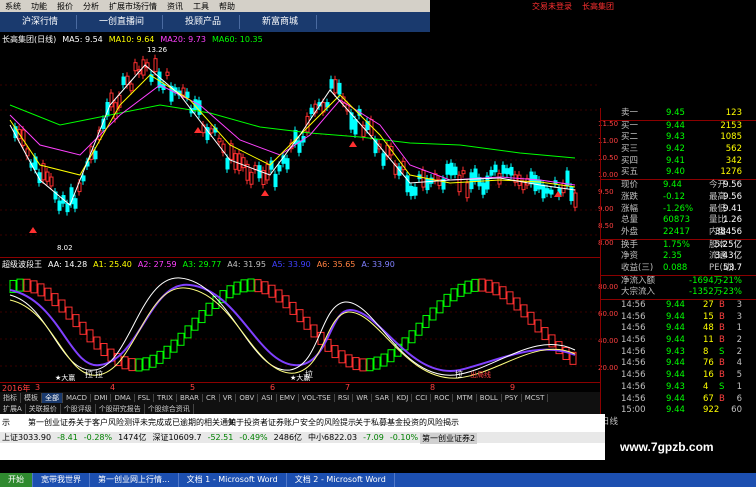 Image resolution: width=756 pixels, height=487 pixels. What do you see at coordinates (175, 6) in the screenshot?
I see `menu-info: 资讯` at bounding box center [175, 6].